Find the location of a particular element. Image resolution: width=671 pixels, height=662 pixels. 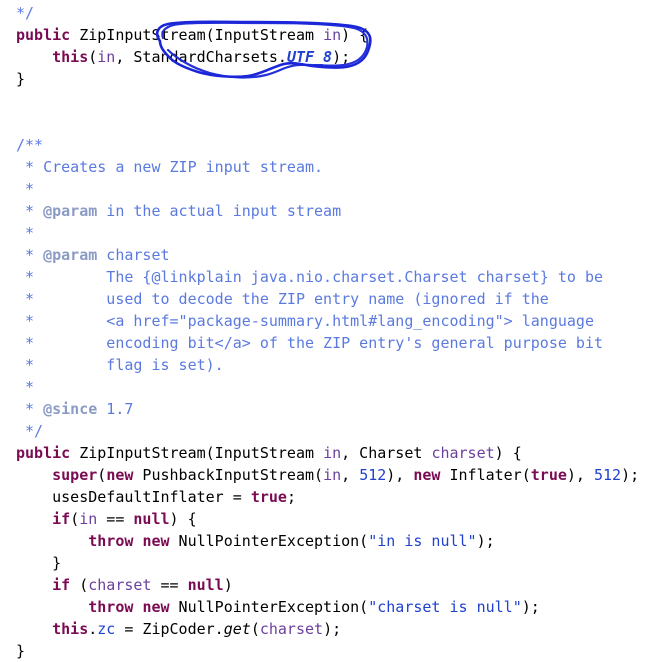

code-token-doctag: @since is located at coordinates (70, 409).